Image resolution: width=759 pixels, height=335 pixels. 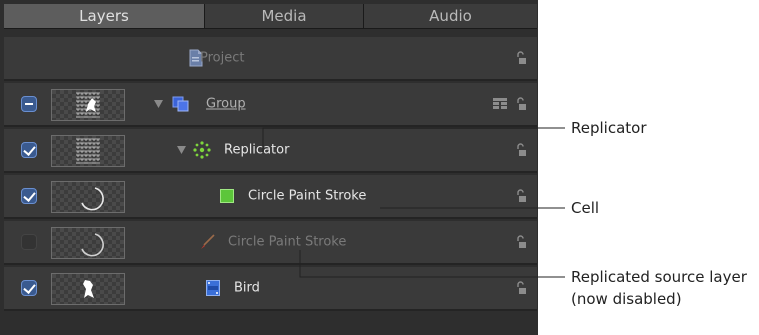 What do you see at coordinates (626, 299) in the screenshot?
I see `callout-source-line2: (now disabled)` at bounding box center [626, 299].